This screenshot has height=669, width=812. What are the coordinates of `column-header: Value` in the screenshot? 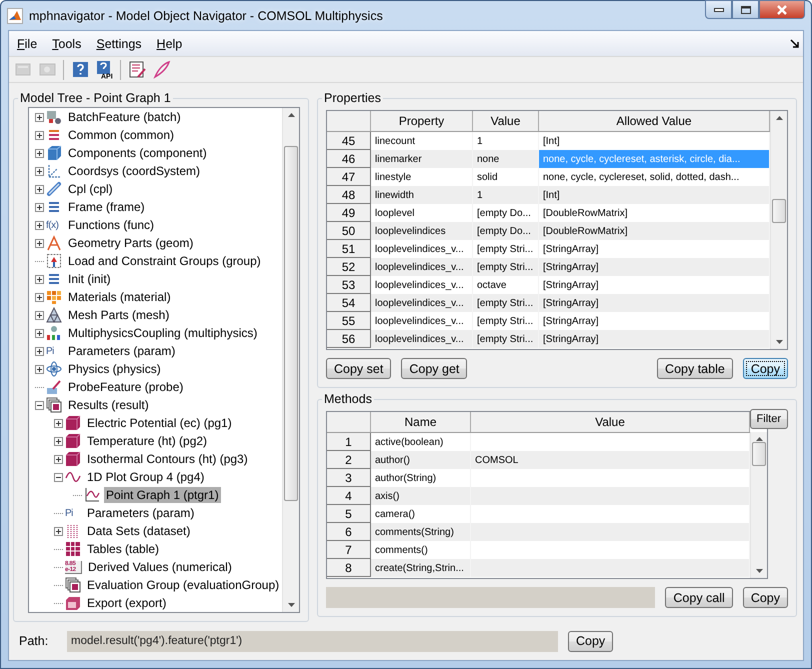 It's located at (506, 121).